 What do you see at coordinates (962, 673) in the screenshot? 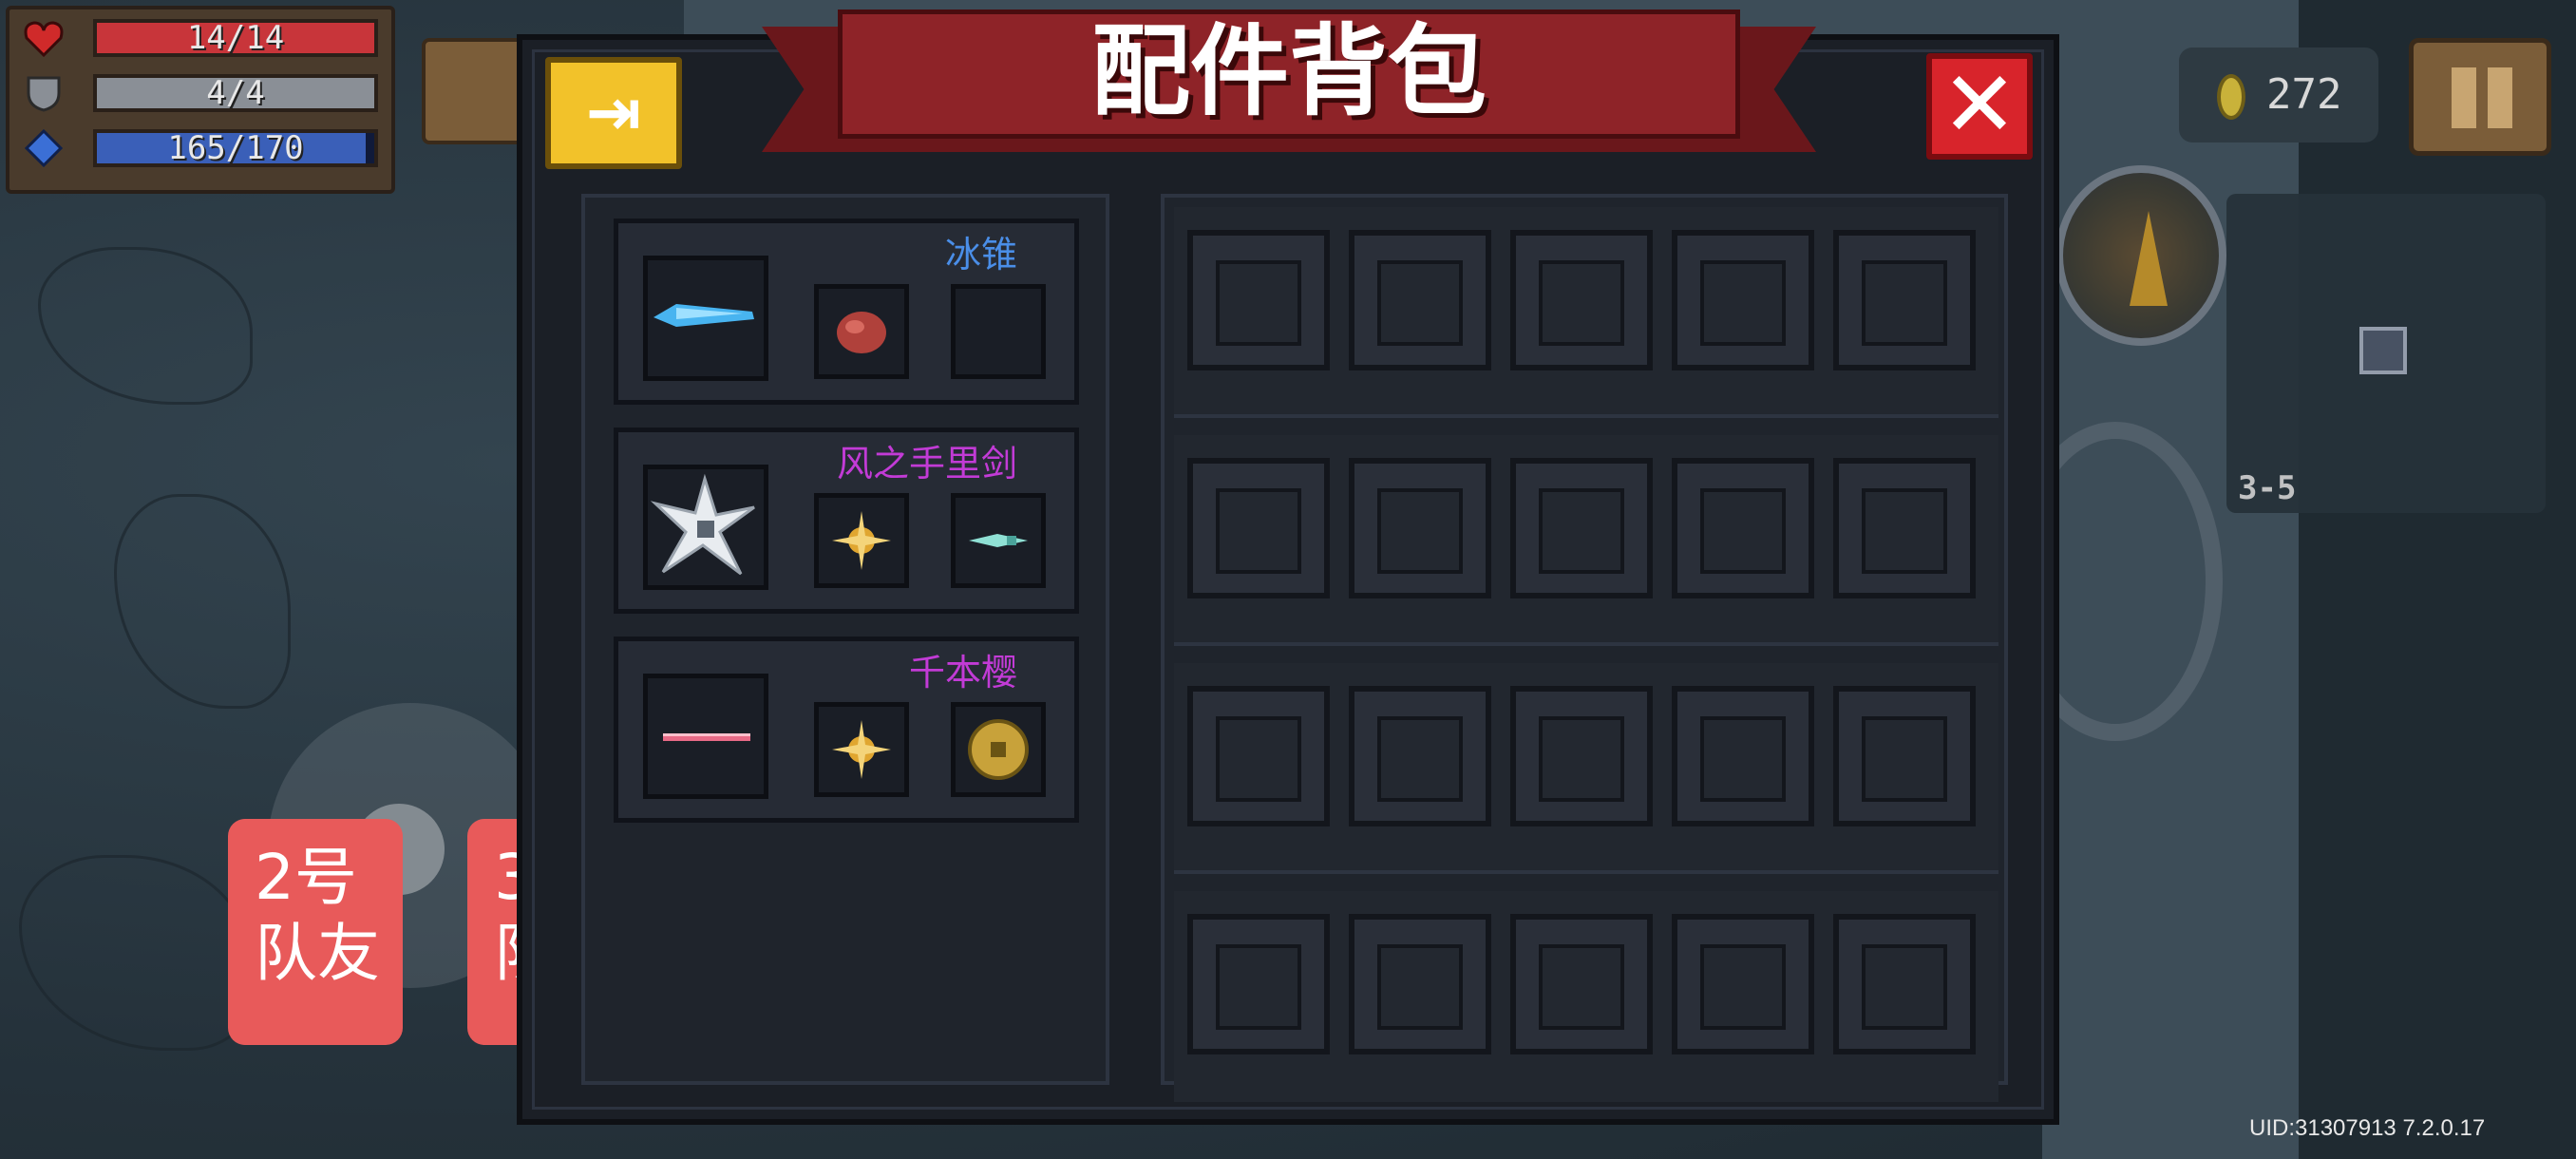
I see `weapon-name: 千本樱` at bounding box center [962, 673].